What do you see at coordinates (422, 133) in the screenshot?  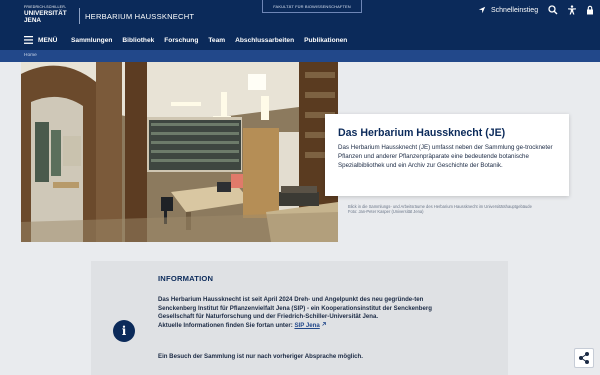 I see `page-title: Das Herbarium Haussknecht (JE)` at bounding box center [422, 133].